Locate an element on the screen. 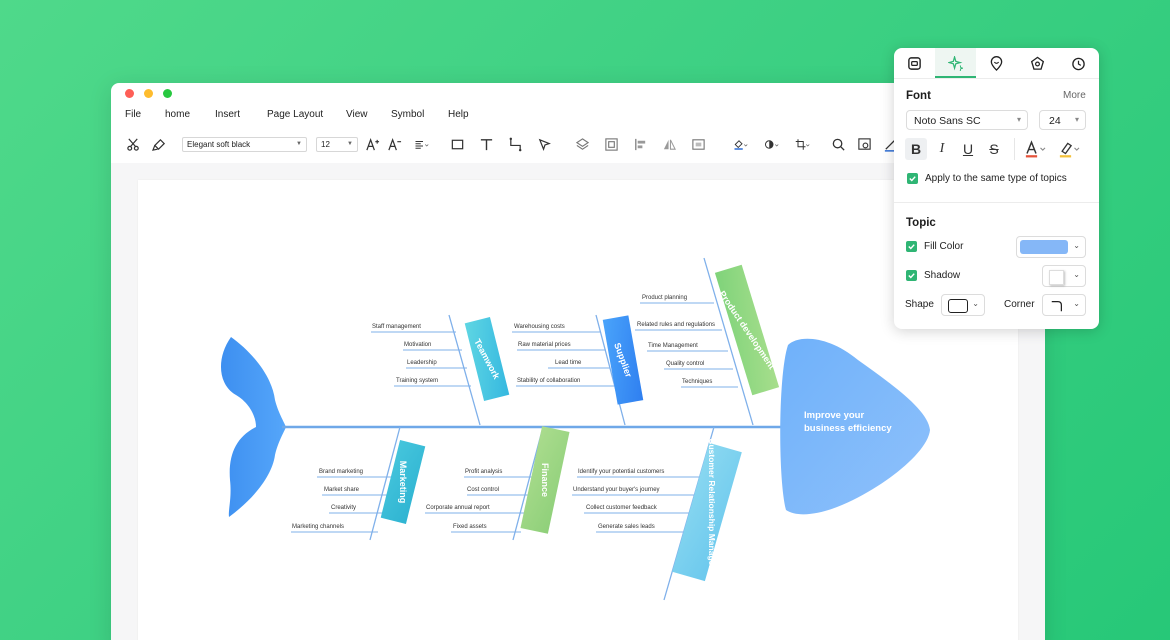 The height and width of the screenshot is (640, 1170). shape-label: Shape is located at coordinates (919, 304).